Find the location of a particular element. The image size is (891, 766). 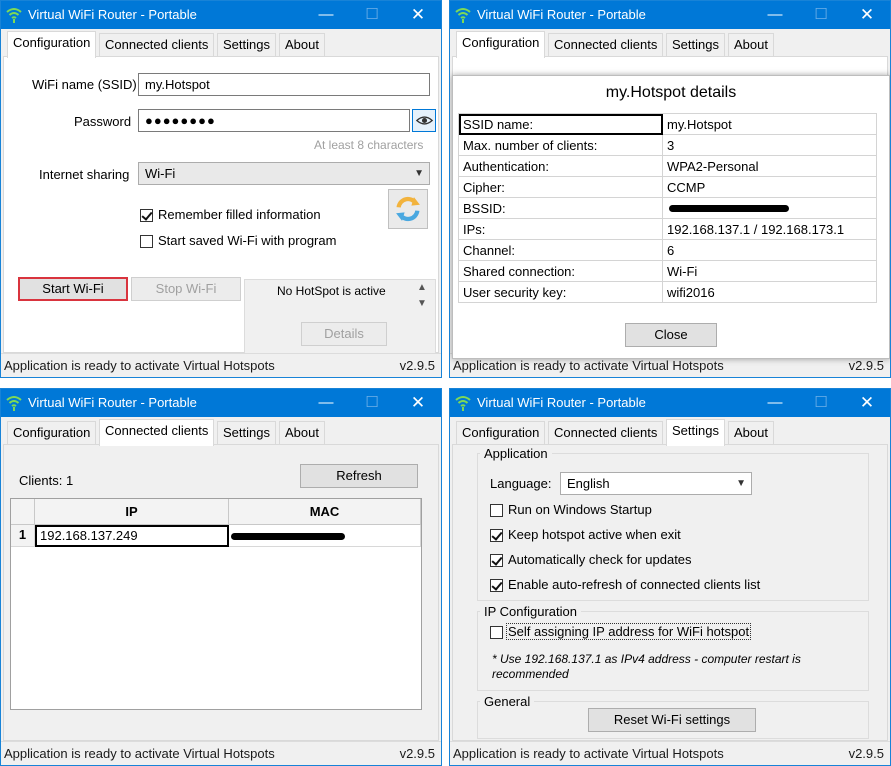

client-ip-cell: 192.168.137.249 is located at coordinates (132, 536).